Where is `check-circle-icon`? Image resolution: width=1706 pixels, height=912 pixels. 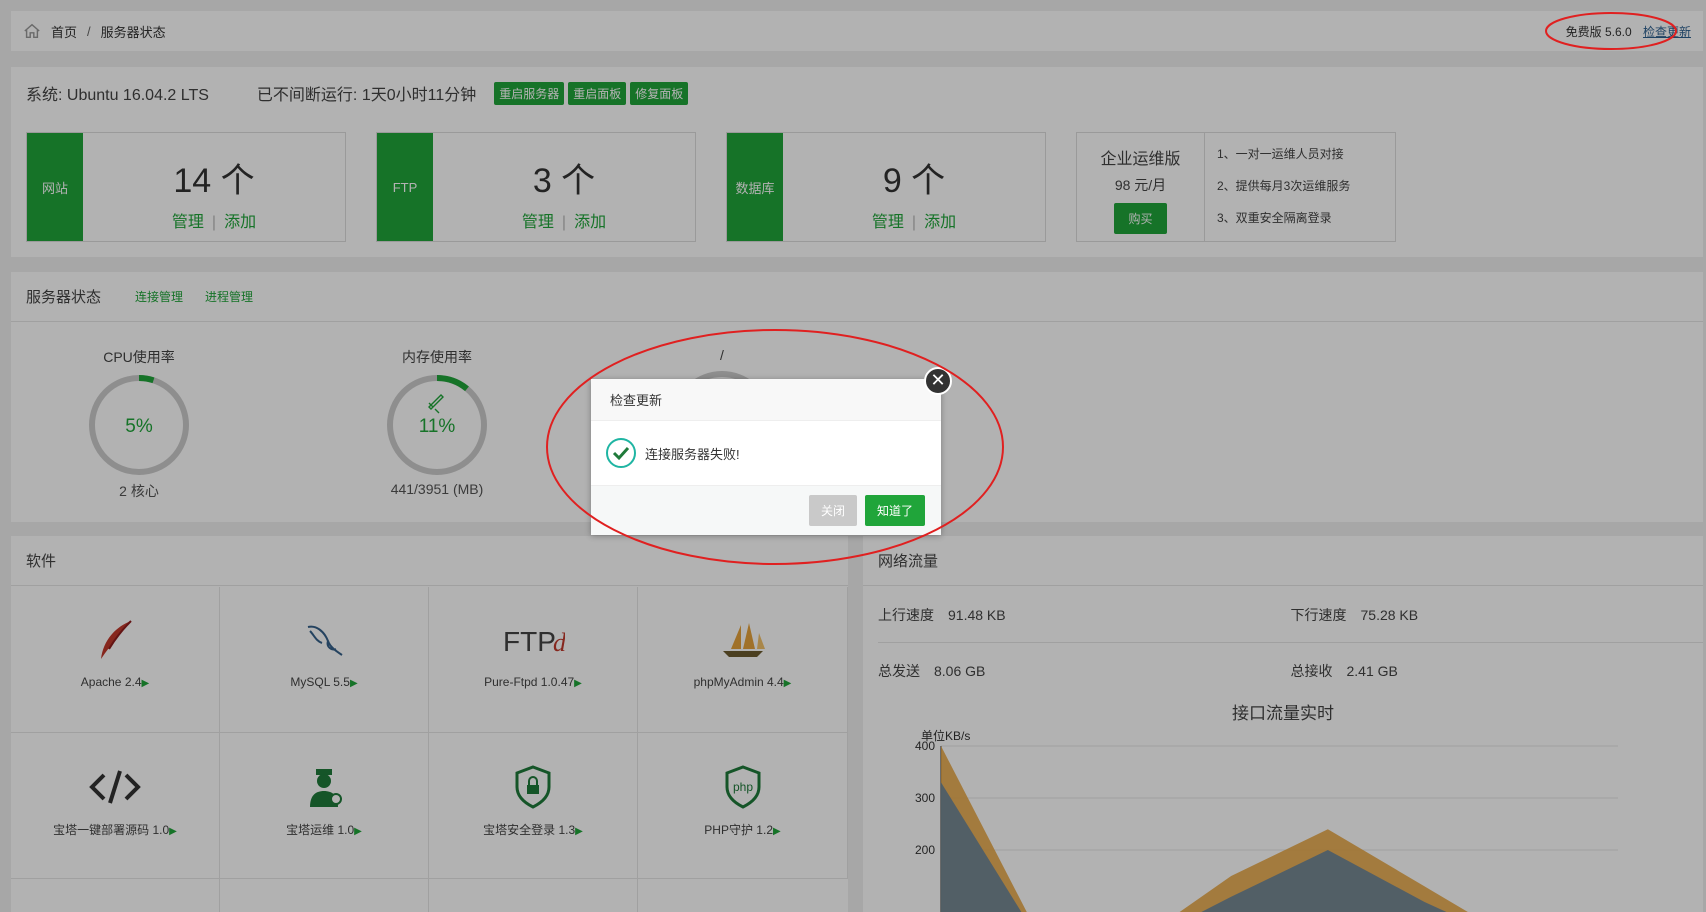
check-circle-icon is located at coordinates (621, 453).